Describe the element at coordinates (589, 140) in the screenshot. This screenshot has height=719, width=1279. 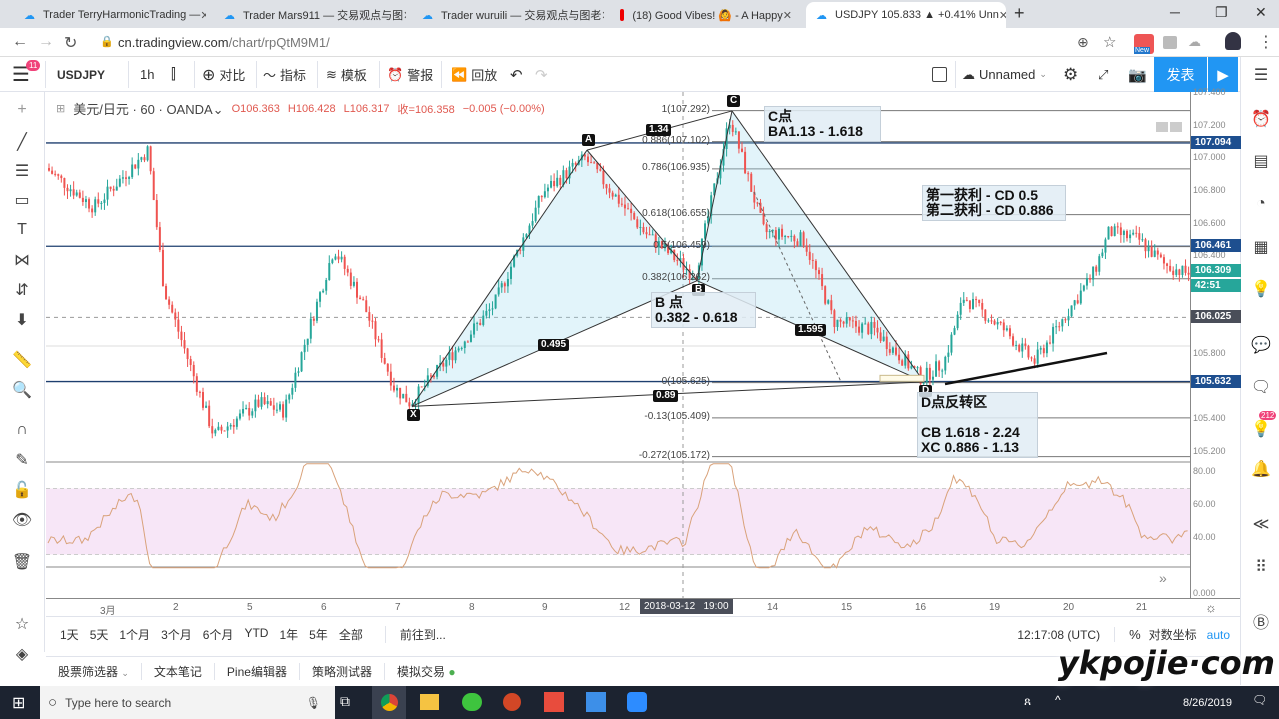
I see `pattern-point-a: A` at that location.